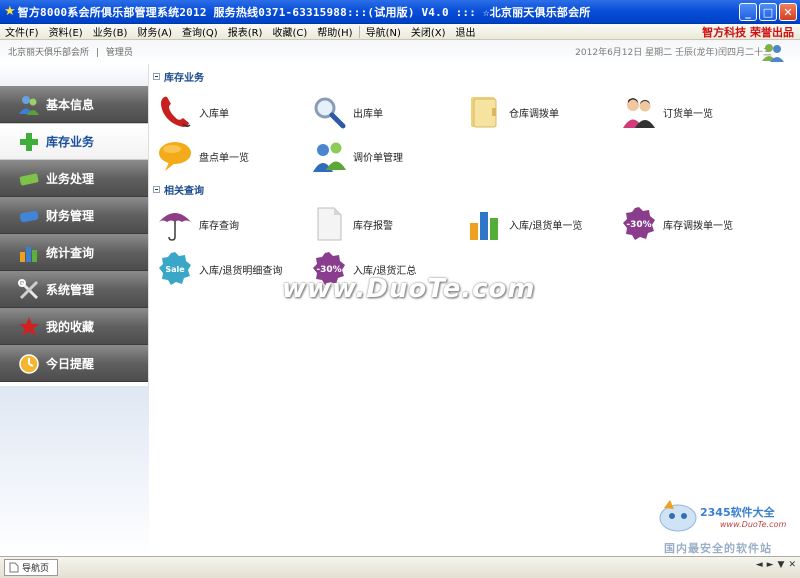 The width and height of the screenshot is (800, 578). What do you see at coordinates (31, 567) in the screenshot?
I see `tab-navigation-page: 导航页` at bounding box center [31, 567].